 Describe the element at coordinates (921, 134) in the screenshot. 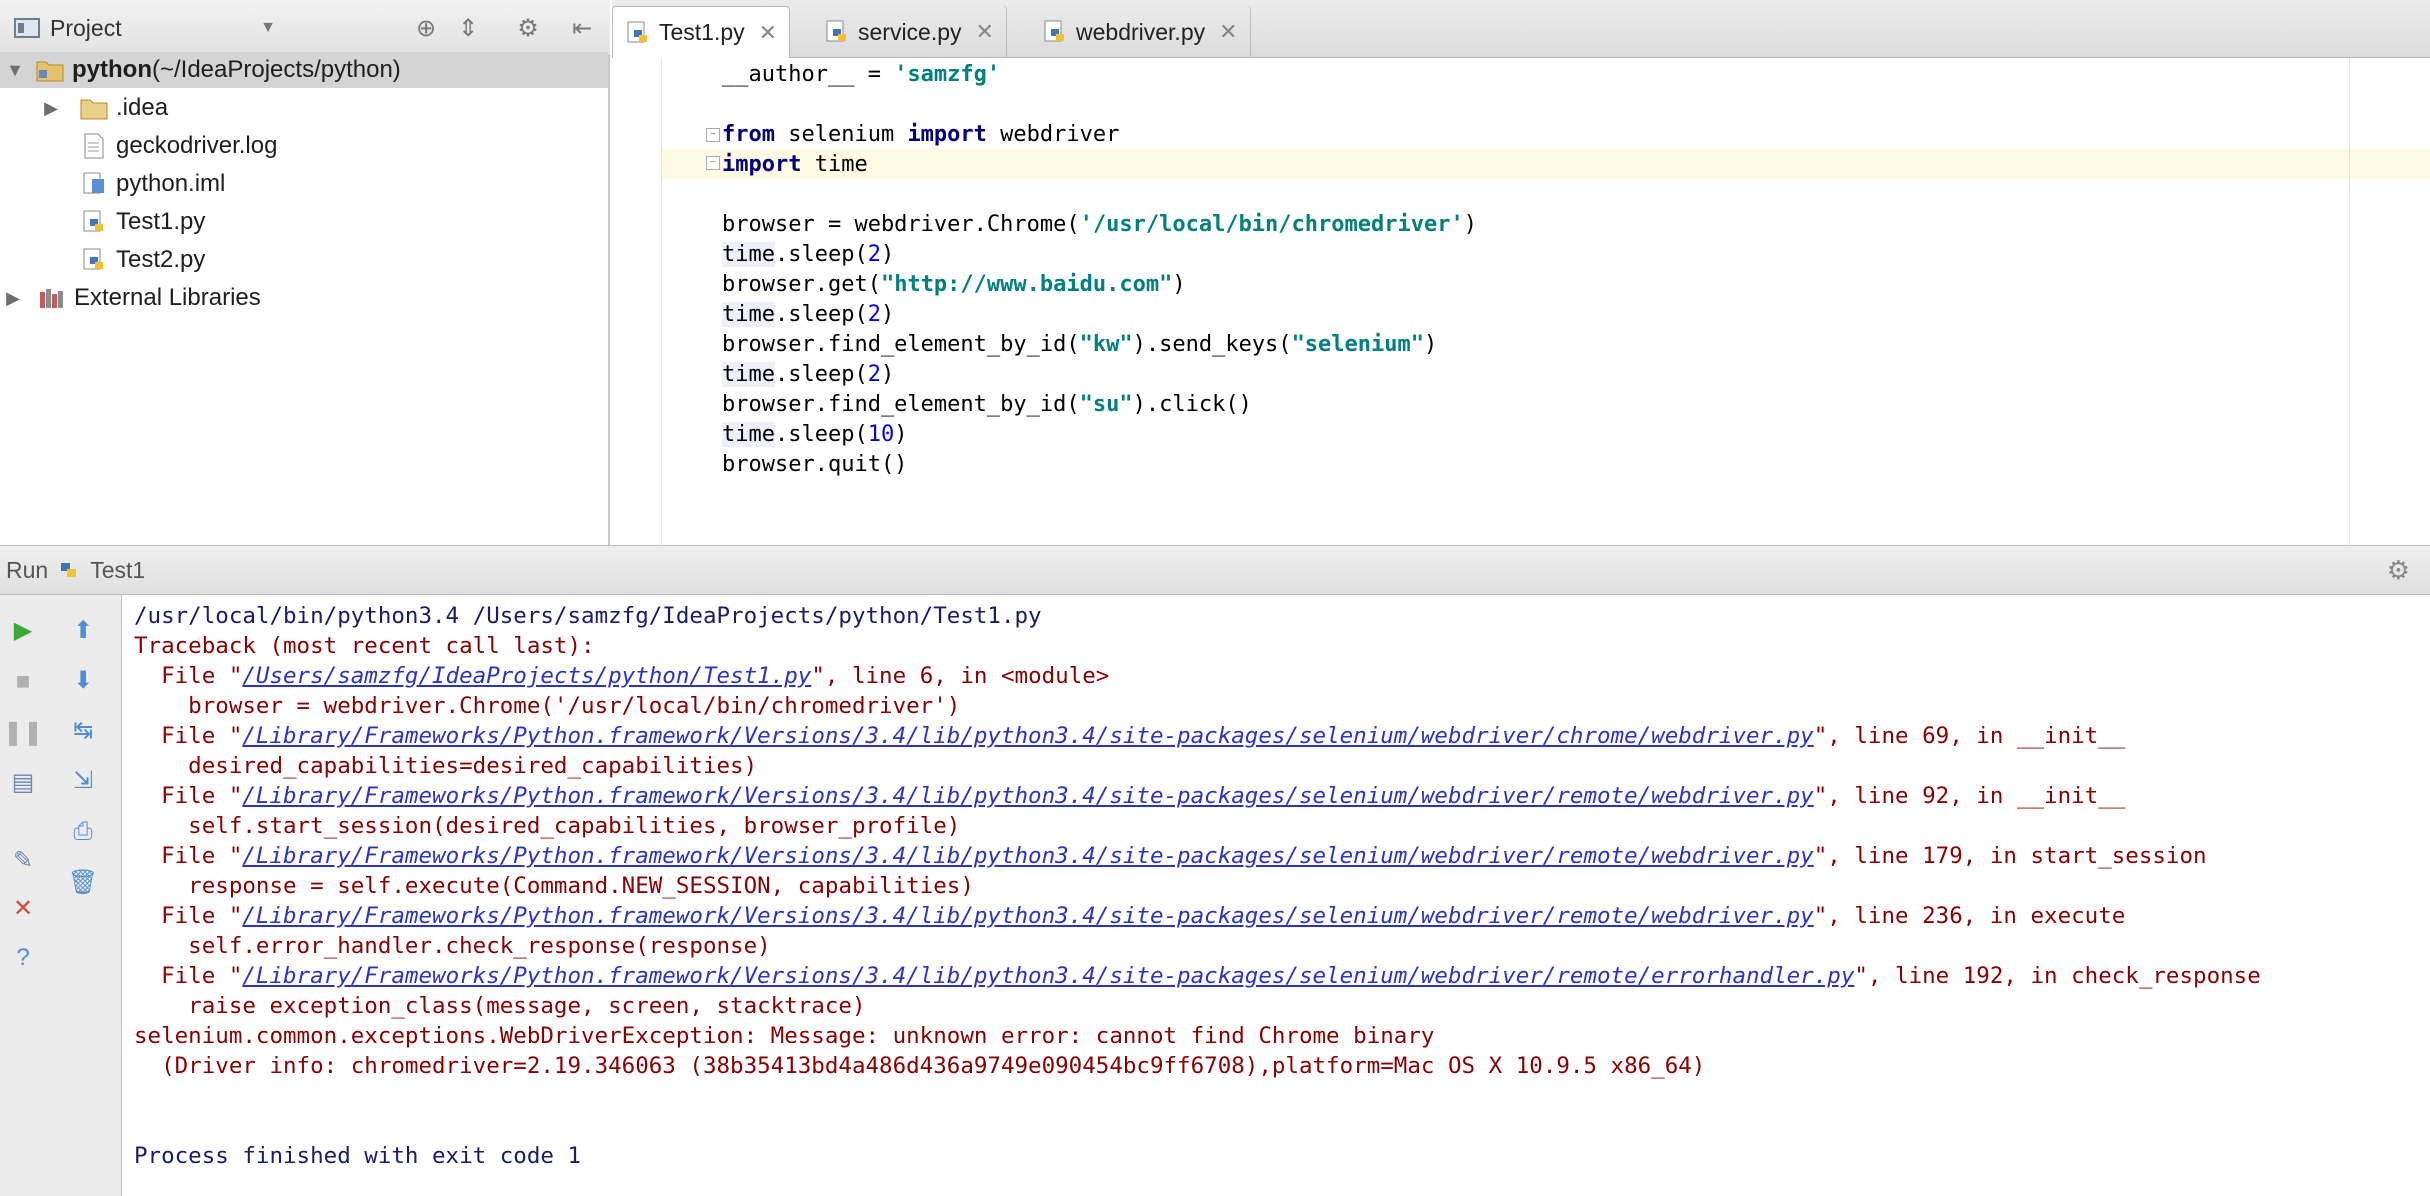

I see `code-line-3: from selenium import webdriver` at that location.